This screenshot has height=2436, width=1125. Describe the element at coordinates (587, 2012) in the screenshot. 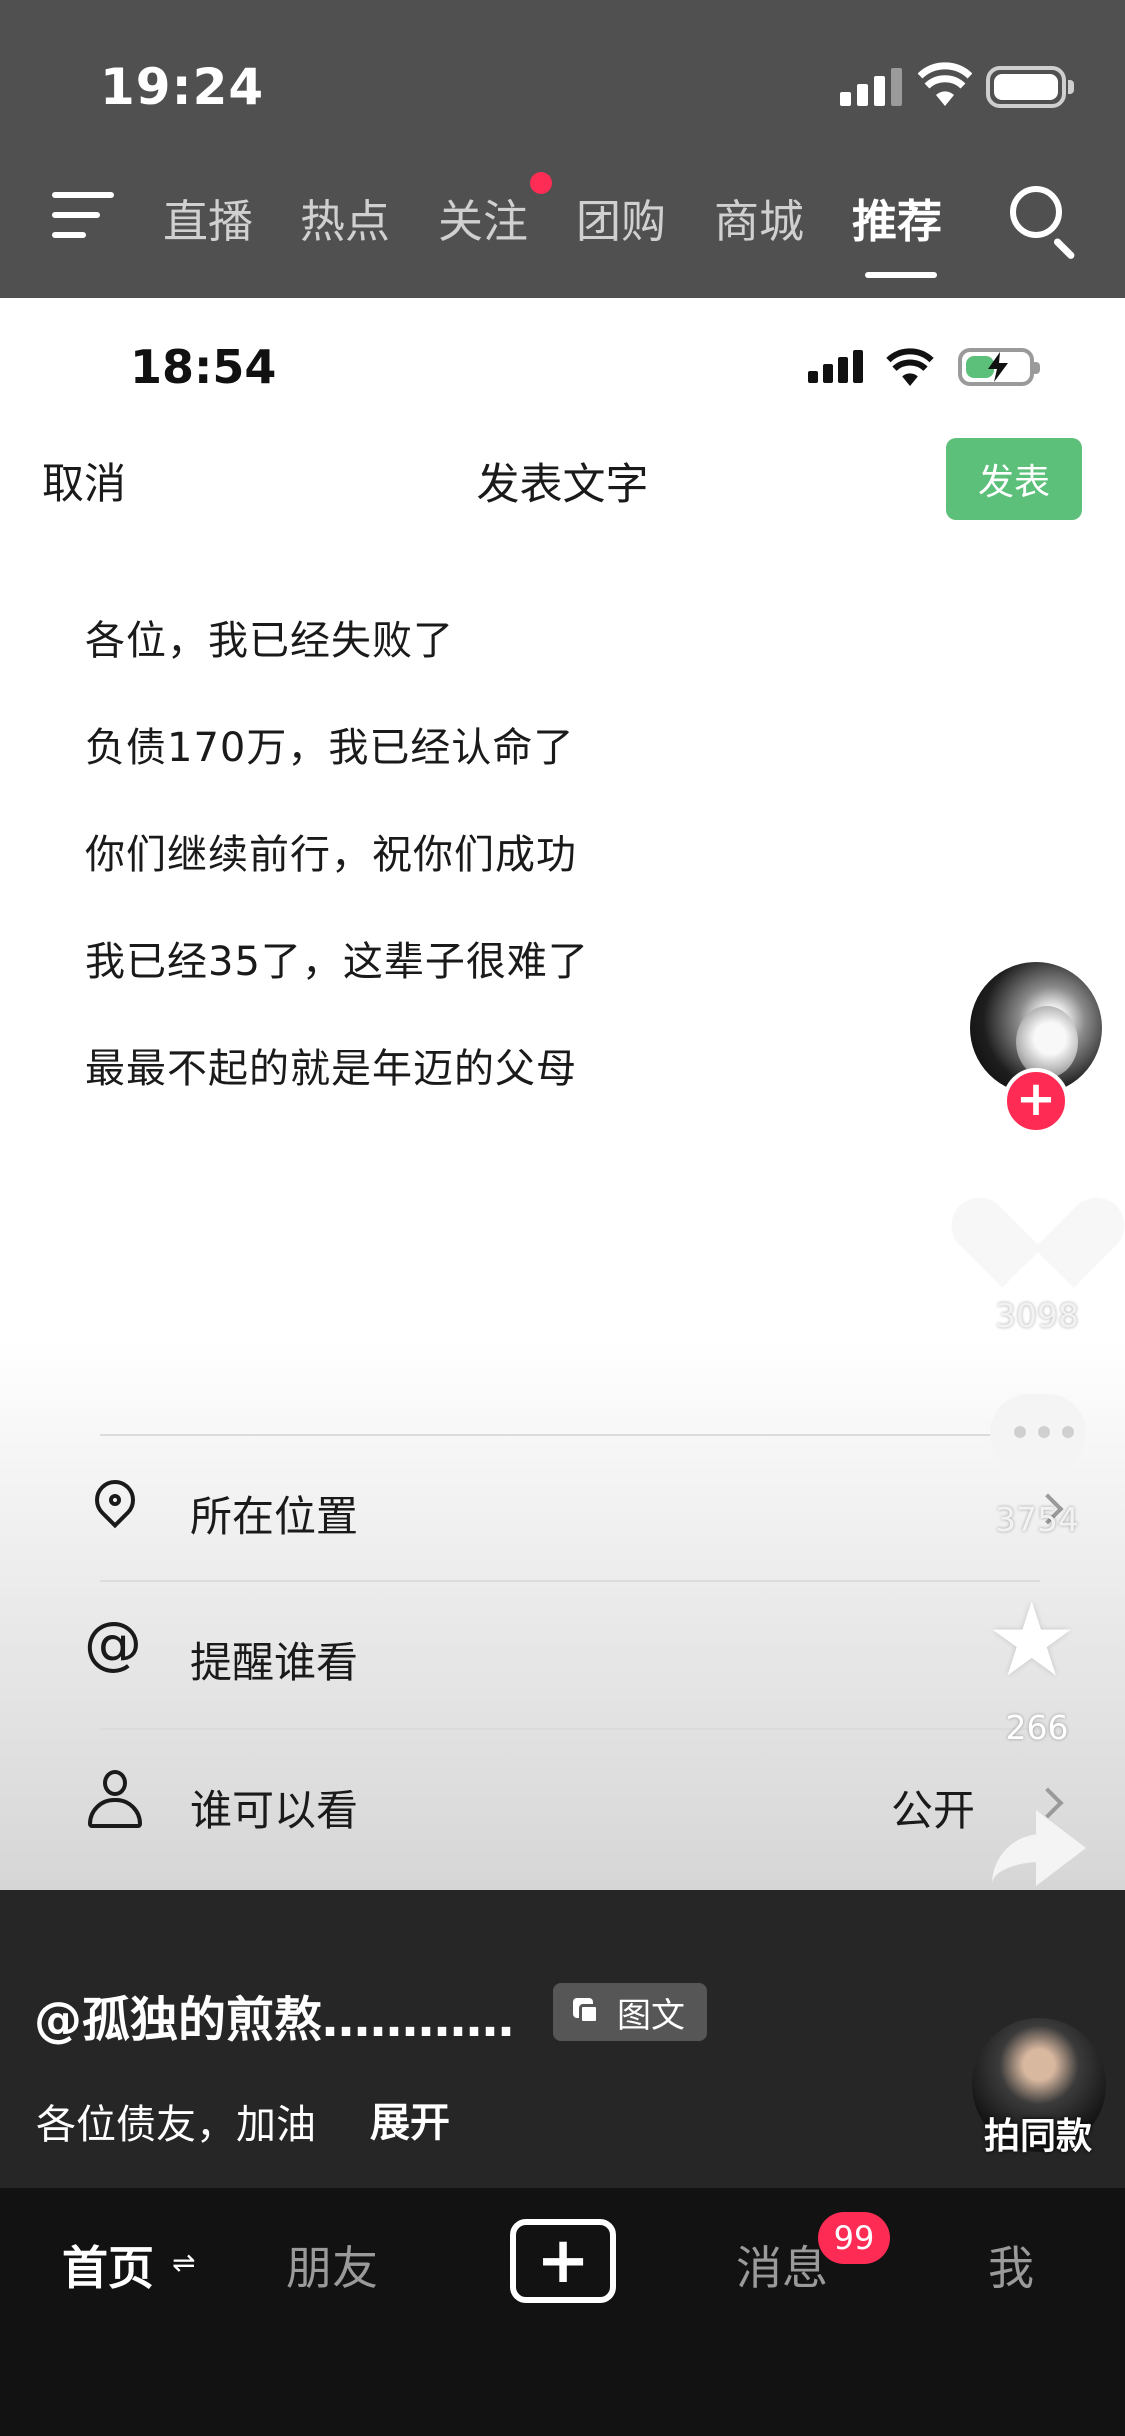

I see `image-text-icon` at that location.